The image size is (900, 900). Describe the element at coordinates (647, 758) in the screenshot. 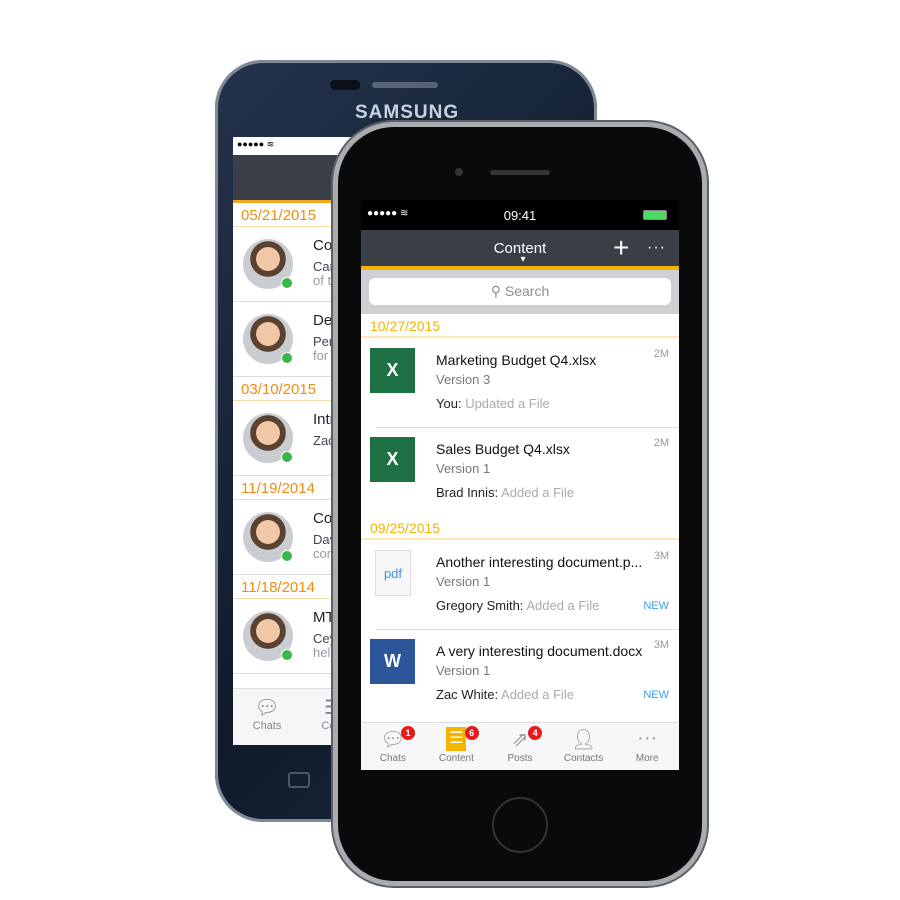

I see `tab-label: More` at that location.